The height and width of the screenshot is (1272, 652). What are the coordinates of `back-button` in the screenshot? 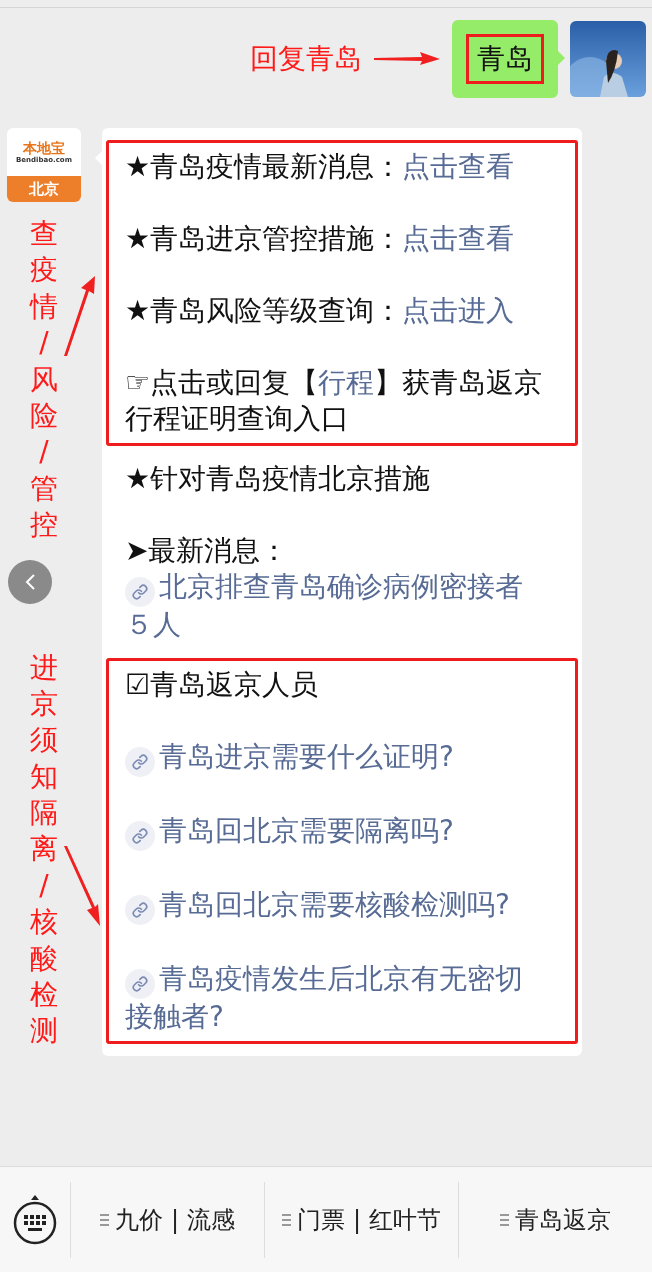 It's located at (30, 581).